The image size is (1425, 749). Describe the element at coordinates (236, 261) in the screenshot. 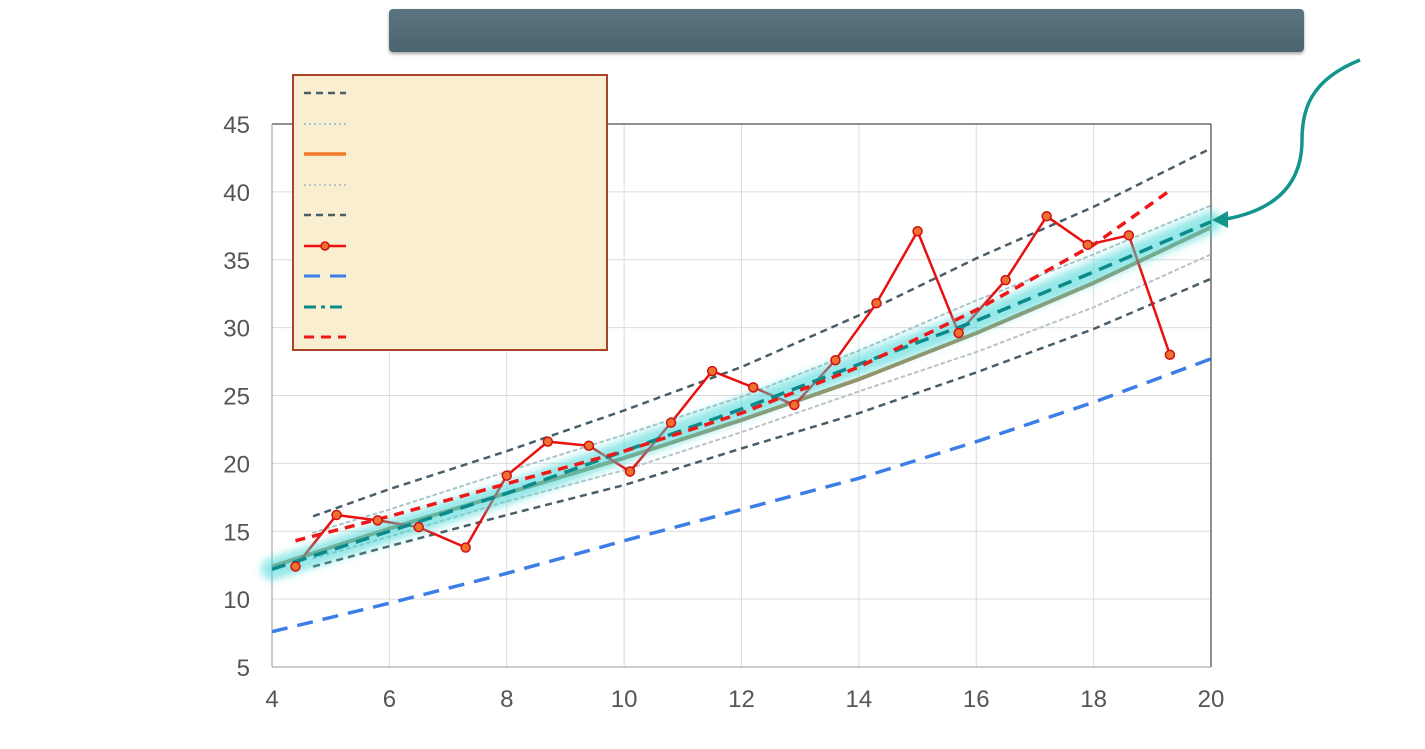

I see `y-tick-label: 35` at that location.